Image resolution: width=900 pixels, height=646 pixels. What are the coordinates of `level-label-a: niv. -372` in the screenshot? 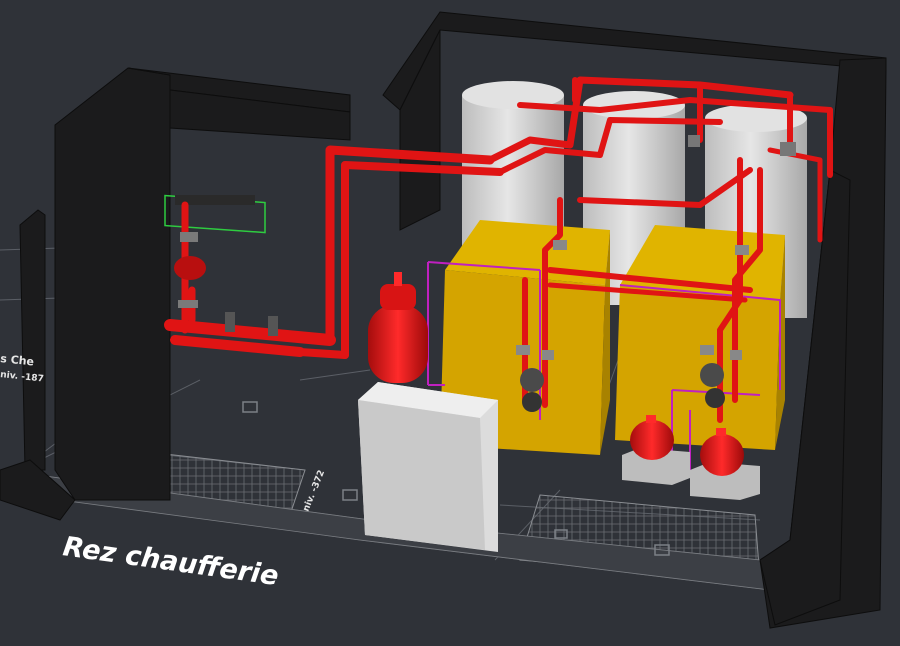 It's located at (315, 491).